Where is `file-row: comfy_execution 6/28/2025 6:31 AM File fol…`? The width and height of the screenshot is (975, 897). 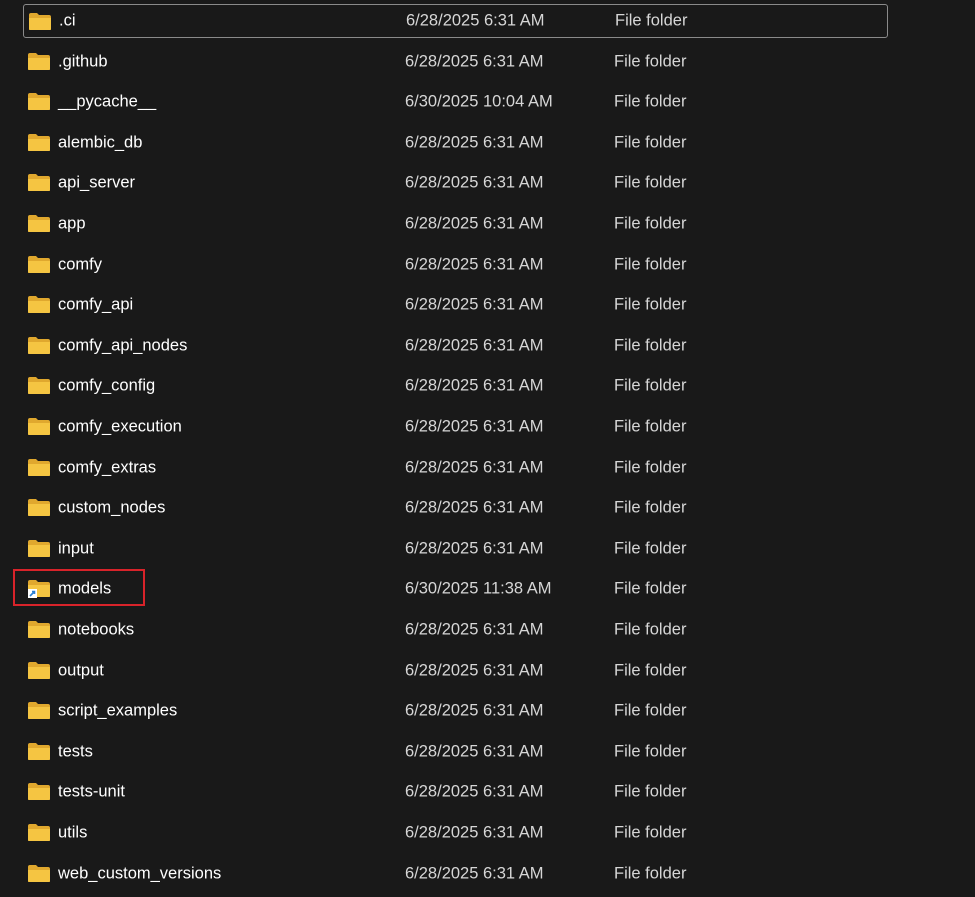 file-row: comfy_execution 6/28/2025 6:31 AM File fol… is located at coordinates (455, 427).